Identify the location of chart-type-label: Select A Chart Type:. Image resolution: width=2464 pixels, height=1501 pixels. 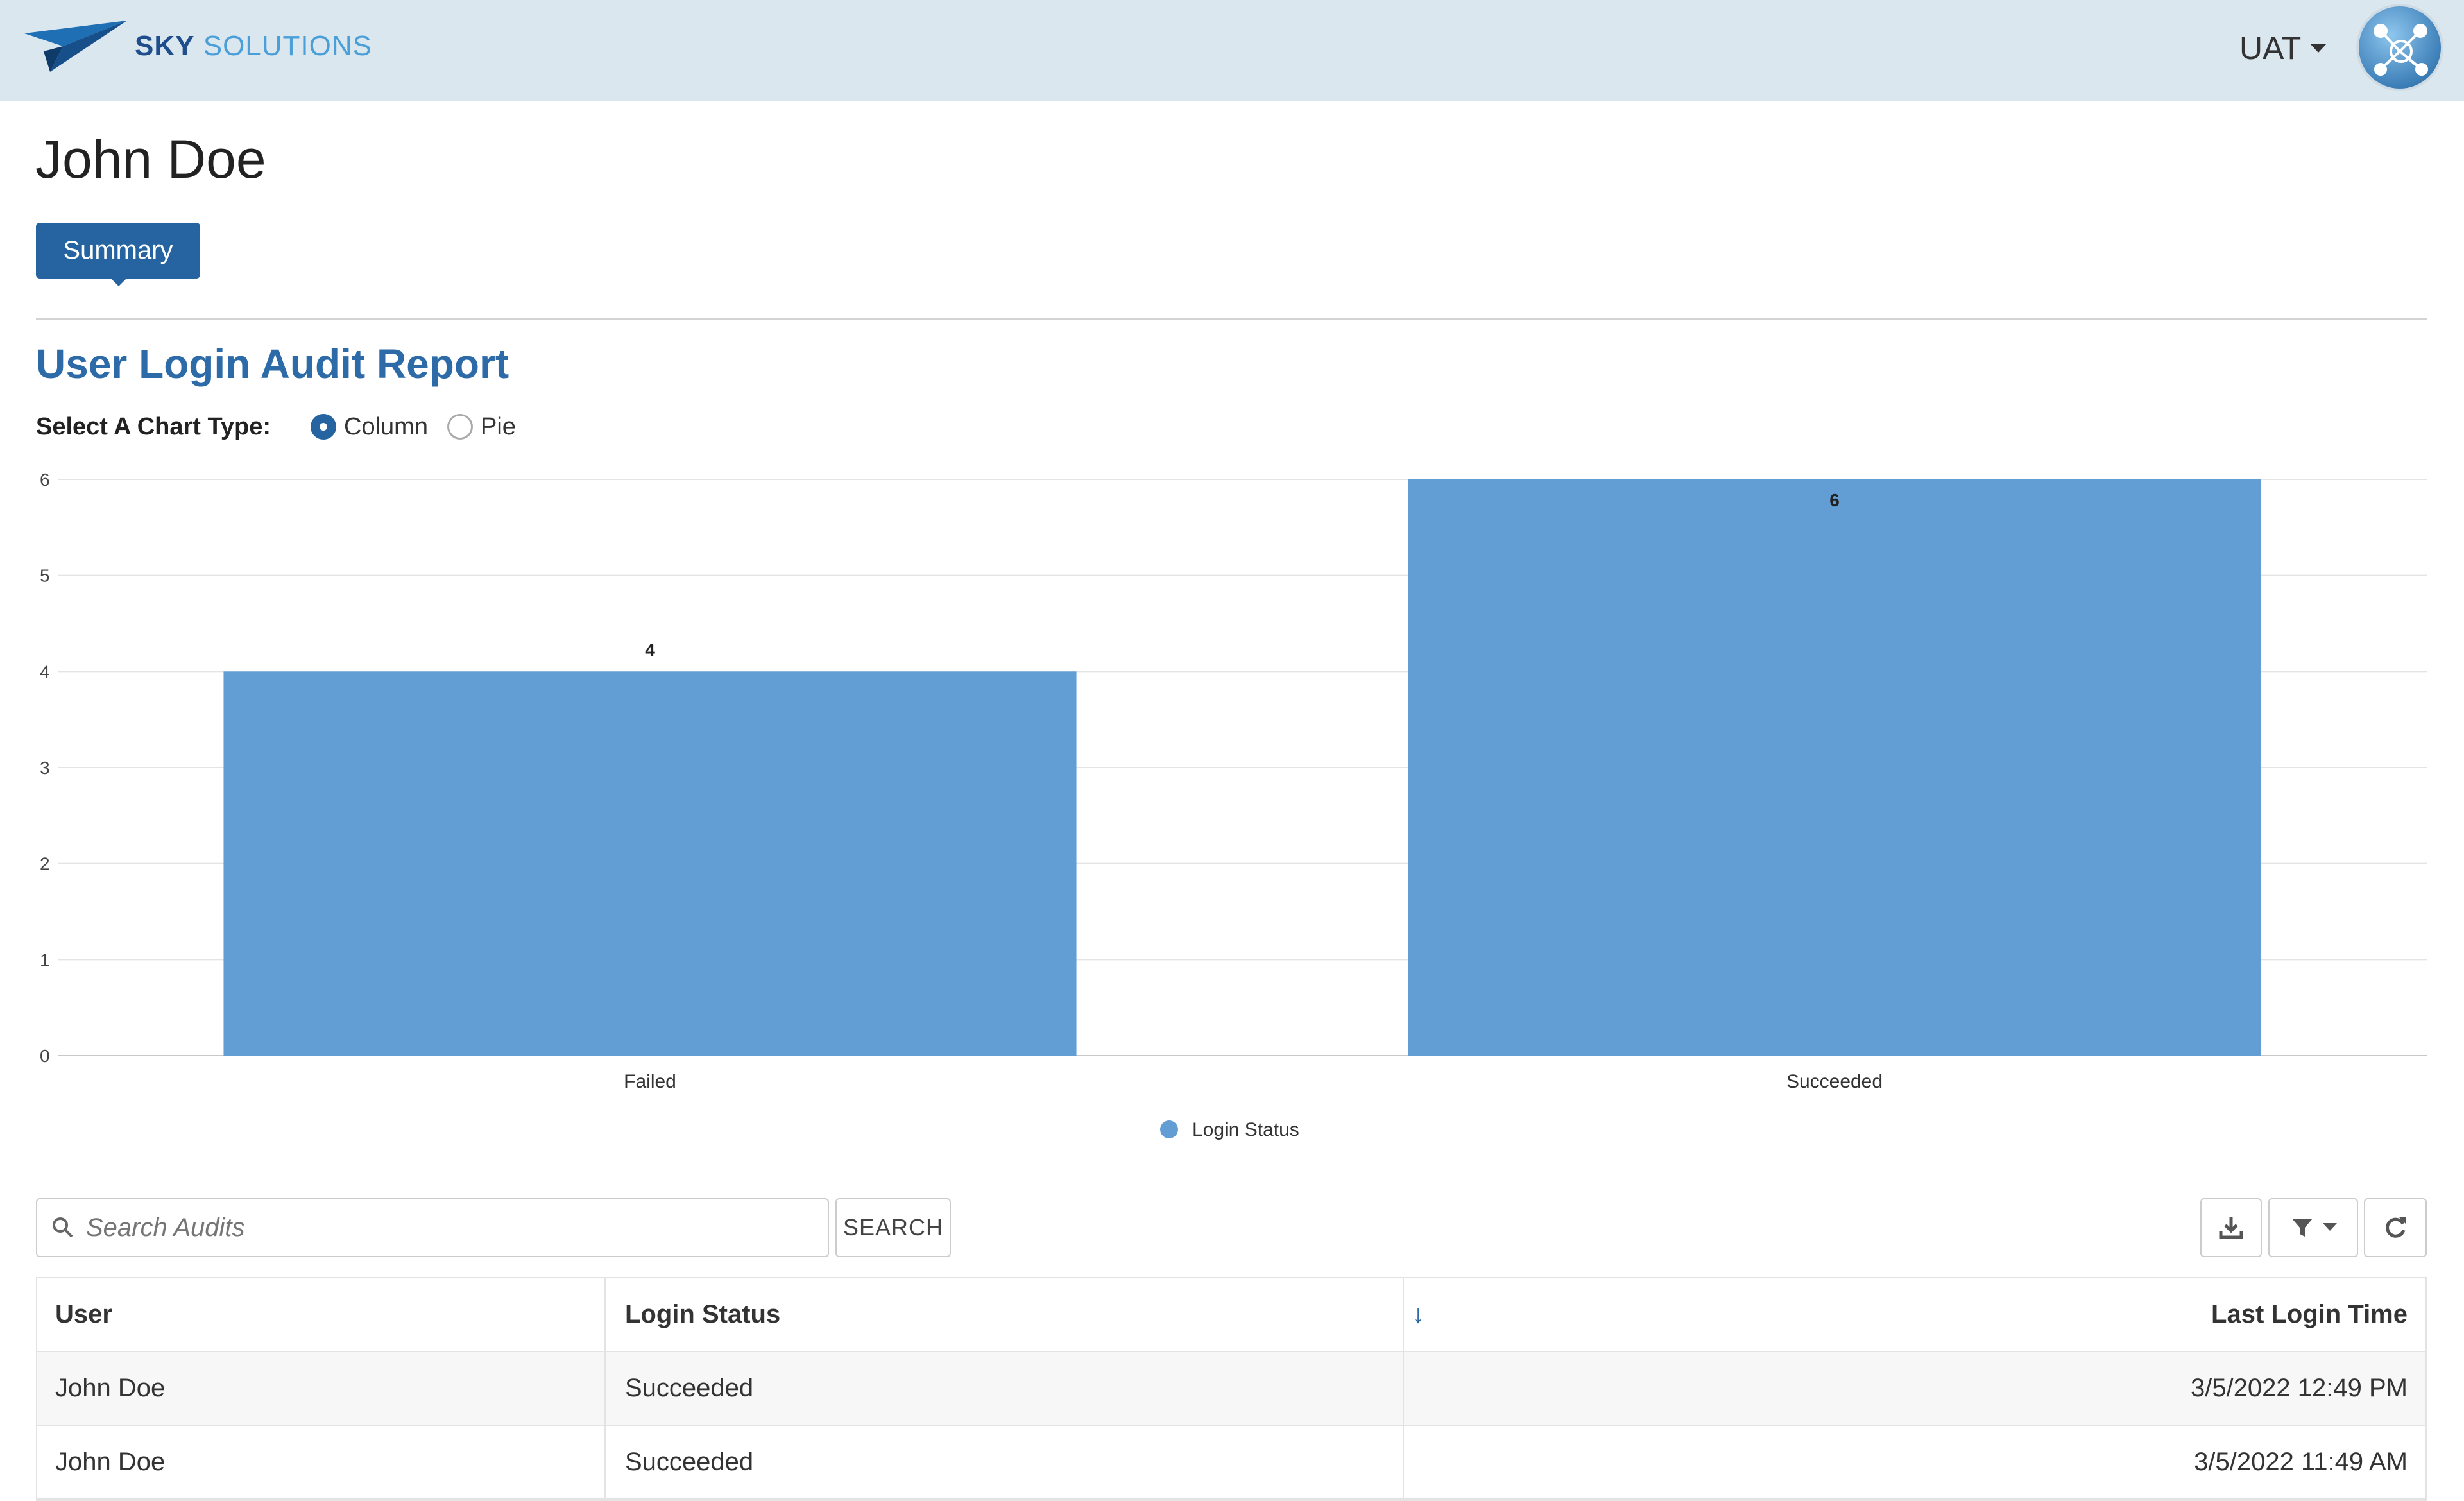
(154, 426).